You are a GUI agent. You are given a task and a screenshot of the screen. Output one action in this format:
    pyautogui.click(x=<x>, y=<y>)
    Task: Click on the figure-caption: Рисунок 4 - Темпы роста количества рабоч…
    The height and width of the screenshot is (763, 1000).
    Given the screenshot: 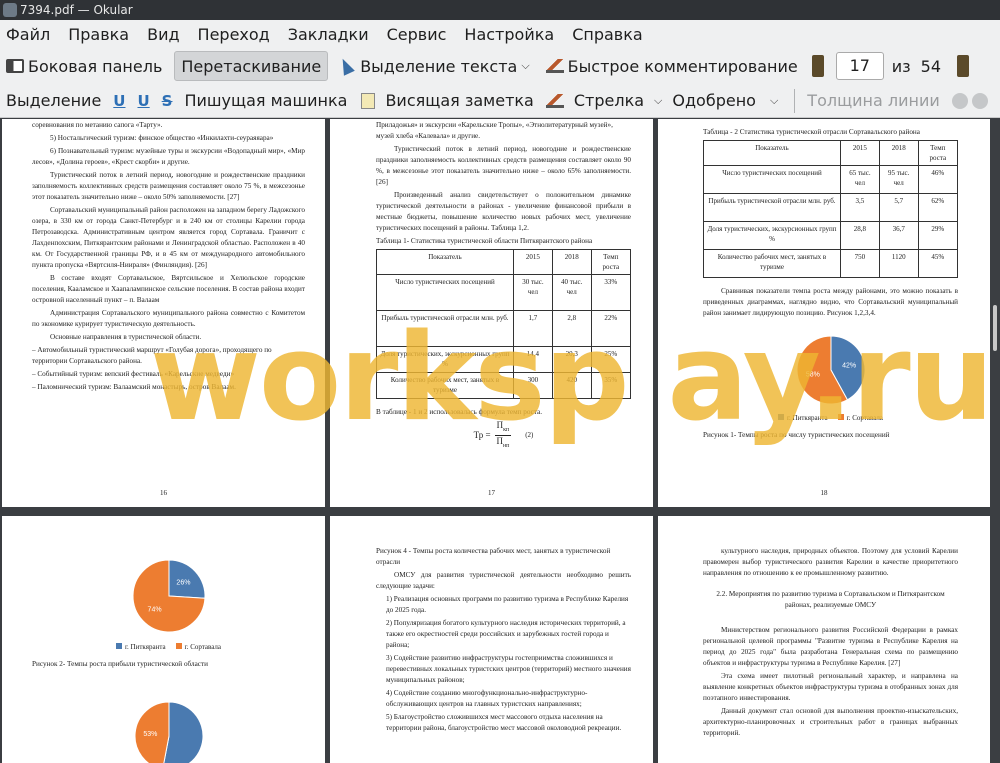 What is the action you would take?
    pyautogui.click(x=493, y=556)
    